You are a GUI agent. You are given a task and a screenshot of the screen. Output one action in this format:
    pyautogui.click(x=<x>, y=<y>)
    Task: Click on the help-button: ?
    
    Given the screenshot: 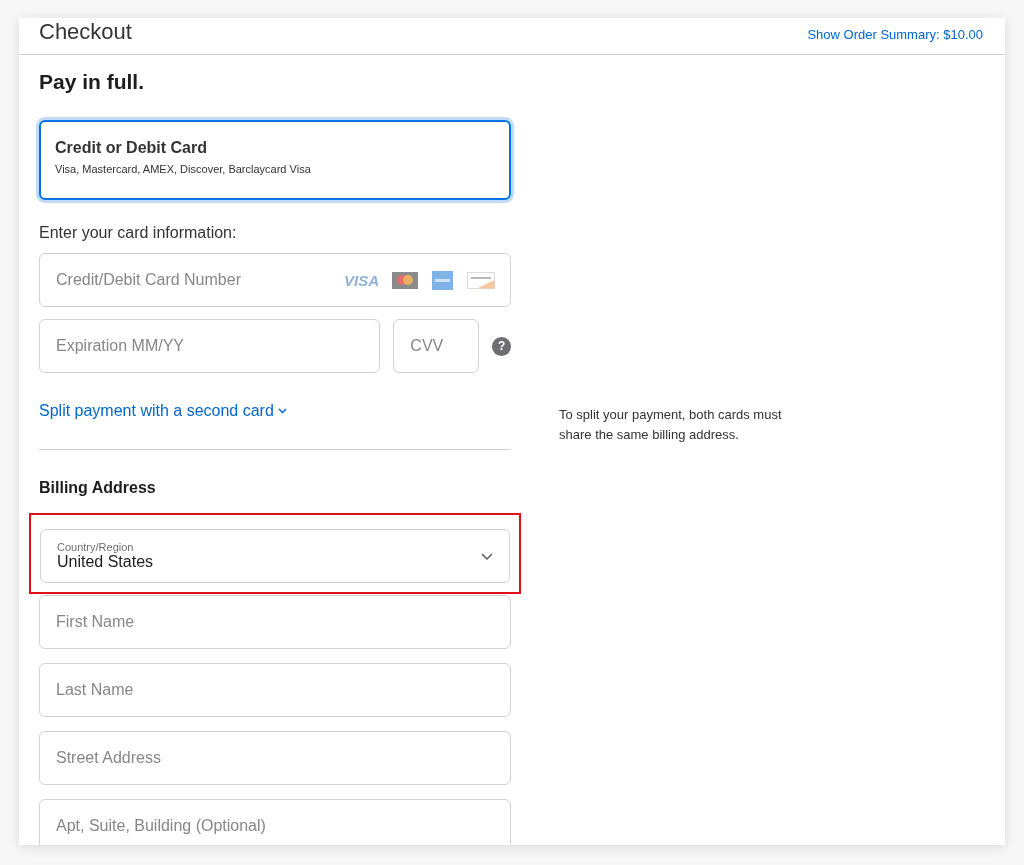 What is the action you would take?
    pyautogui.click(x=501, y=346)
    